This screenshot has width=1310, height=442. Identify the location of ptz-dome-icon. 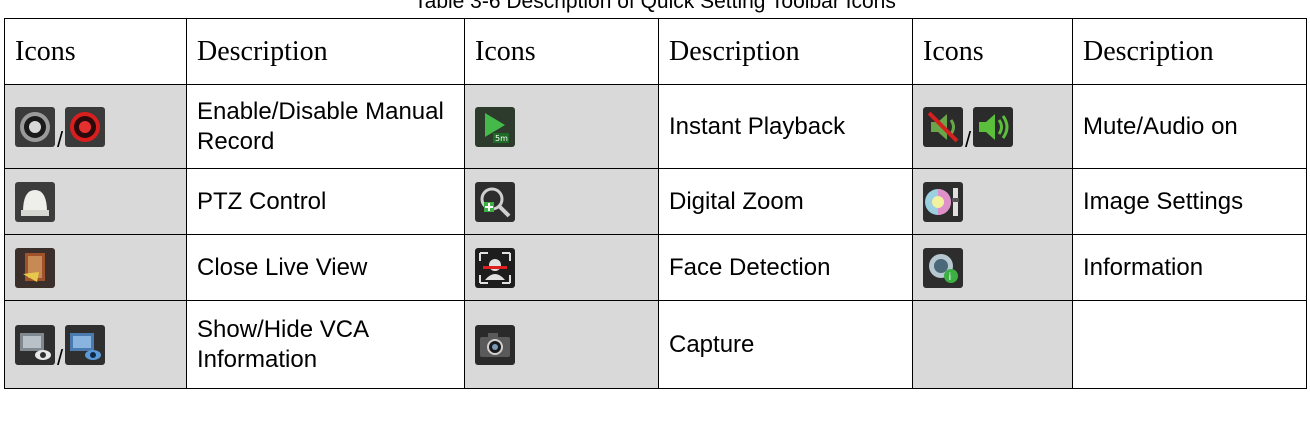
(35, 201).